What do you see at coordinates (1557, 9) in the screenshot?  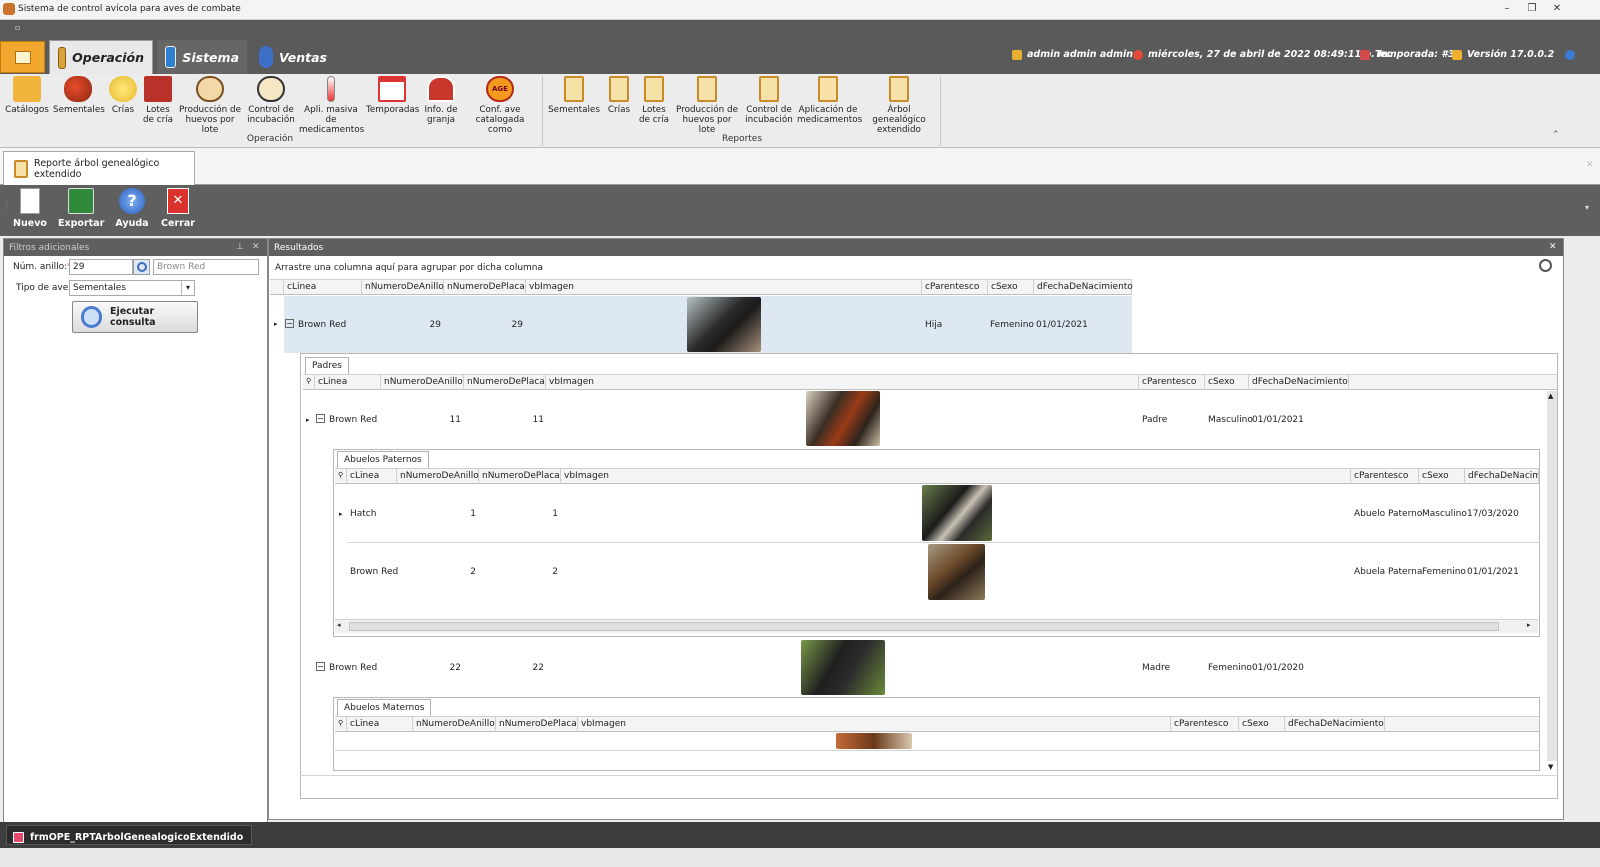 I see `close-window-button: ✕` at bounding box center [1557, 9].